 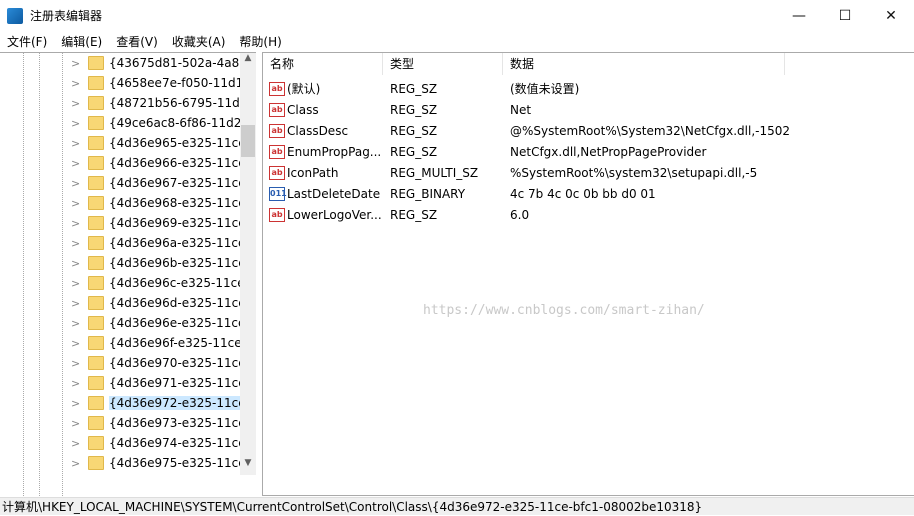 I want to click on scroll-down-arrow-icon: ▼, so click(x=248, y=466).